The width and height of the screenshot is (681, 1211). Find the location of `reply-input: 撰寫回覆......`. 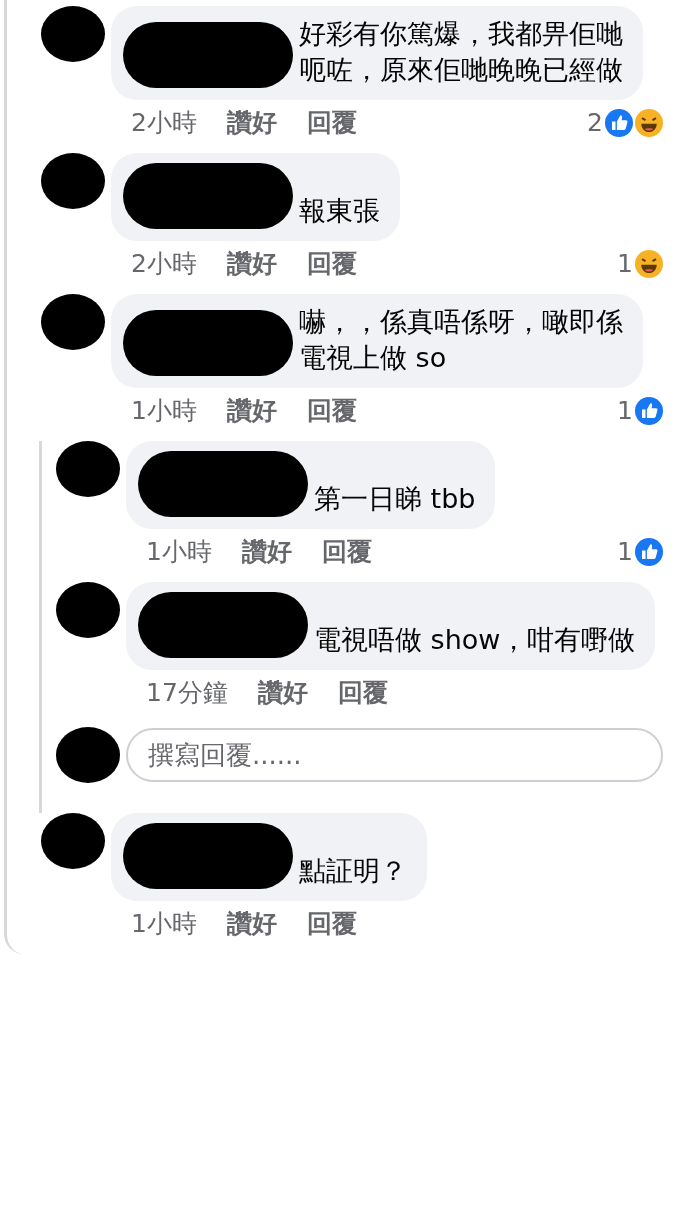

reply-input: 撰寫回覆...... is located at coordinates (394, 755).